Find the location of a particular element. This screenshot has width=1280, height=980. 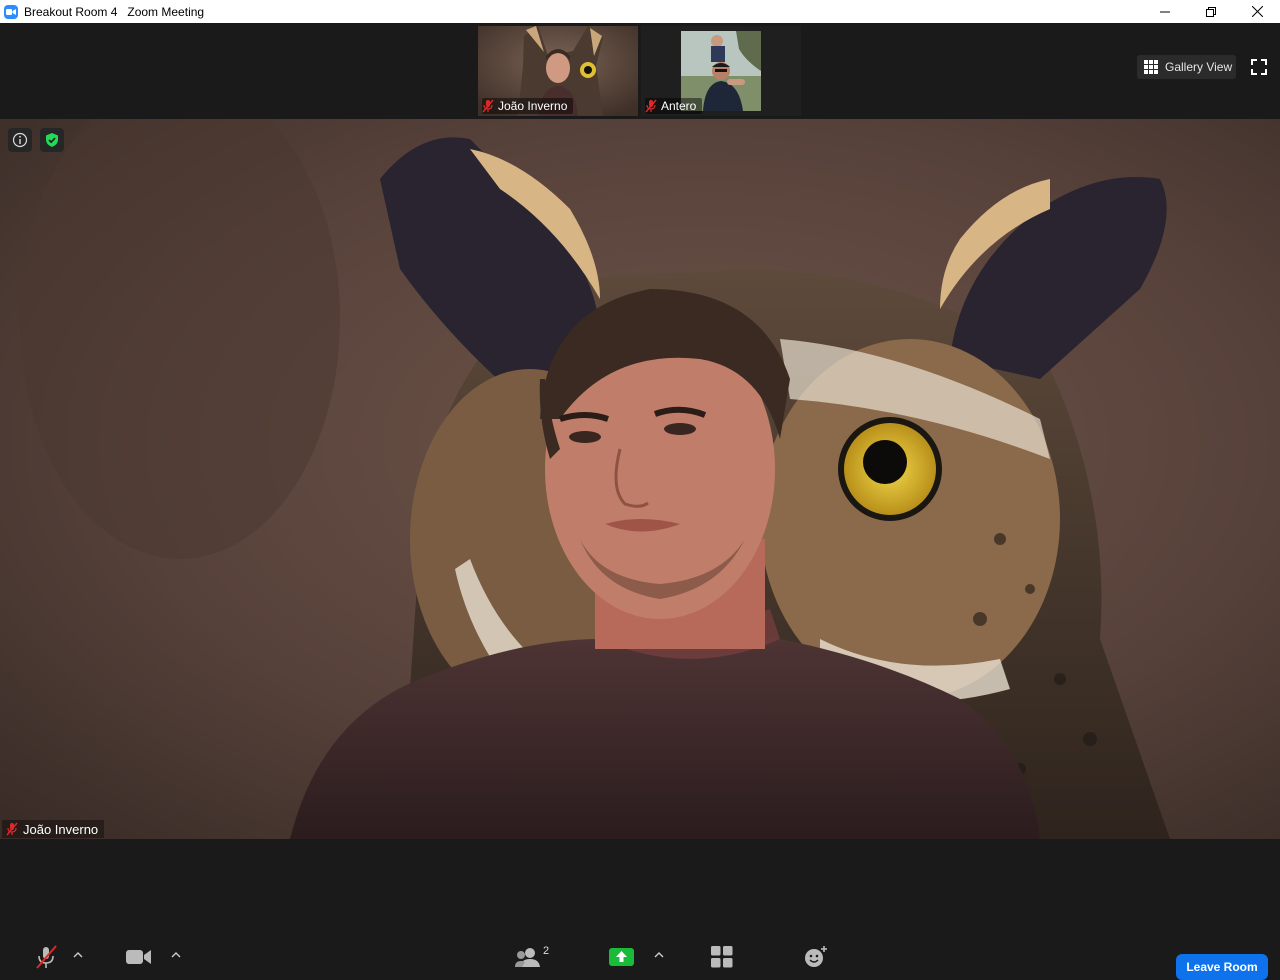

speaker-name-label: João Inverno is located at coordinates (53, 829).